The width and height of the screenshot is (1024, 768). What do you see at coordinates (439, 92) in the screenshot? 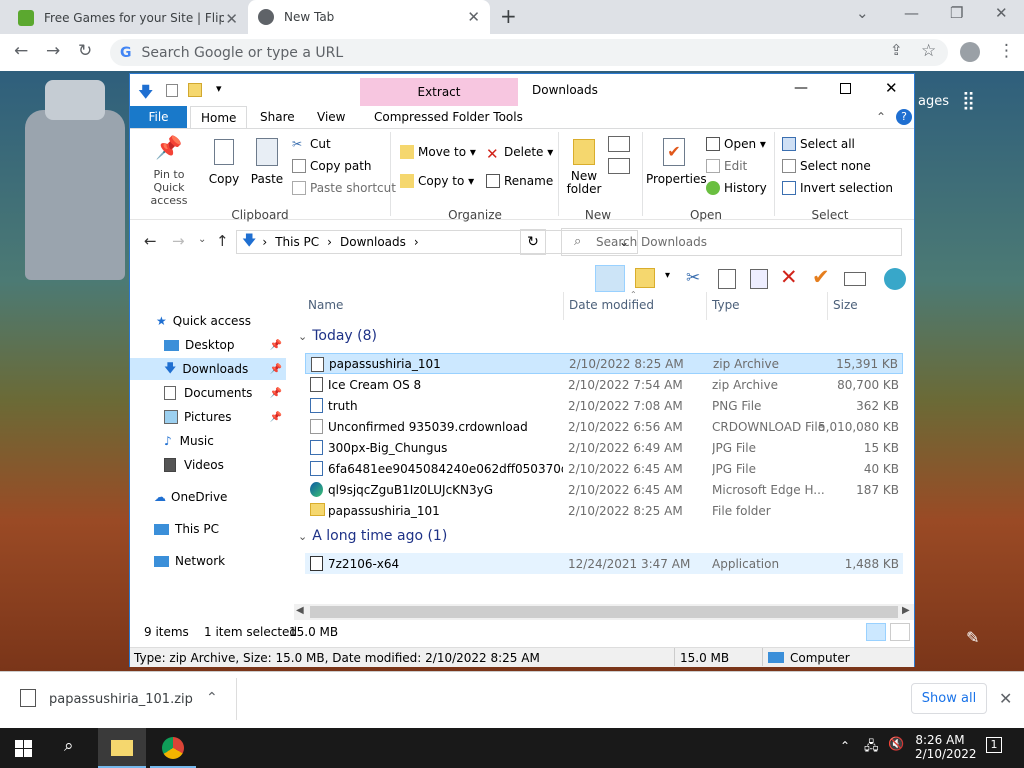
I see `context-tab-extract: Extract` at bounding box center [439, 92].